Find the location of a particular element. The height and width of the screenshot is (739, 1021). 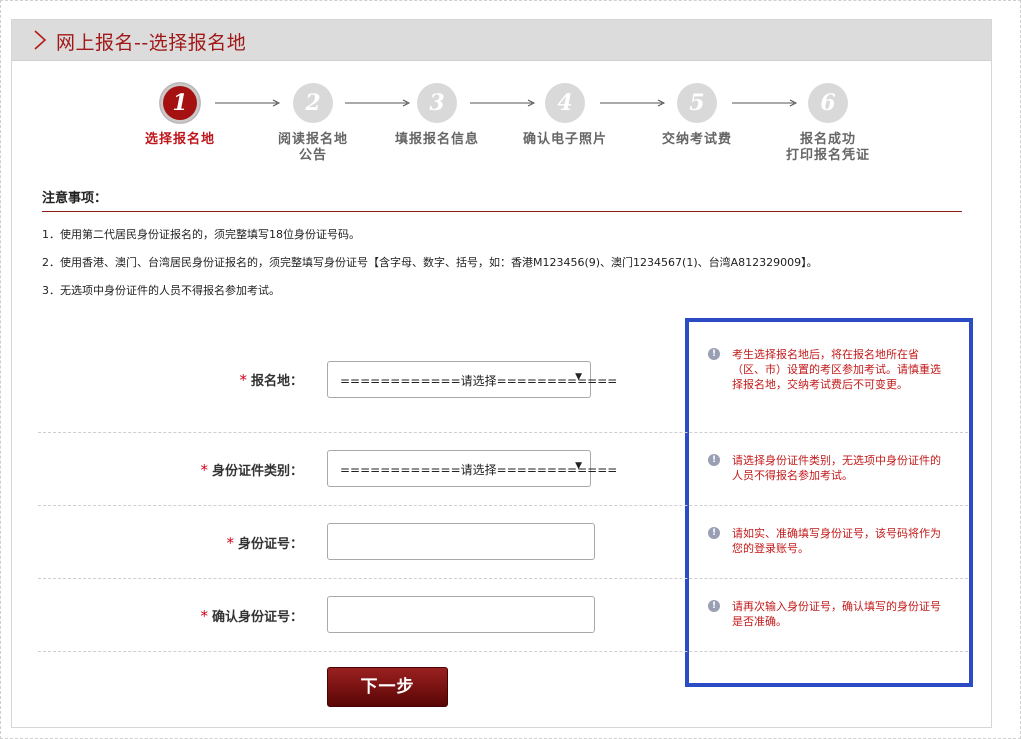

field-label-confirm-id-number: * 确认身份证号： is located at coordinates (251, 615).